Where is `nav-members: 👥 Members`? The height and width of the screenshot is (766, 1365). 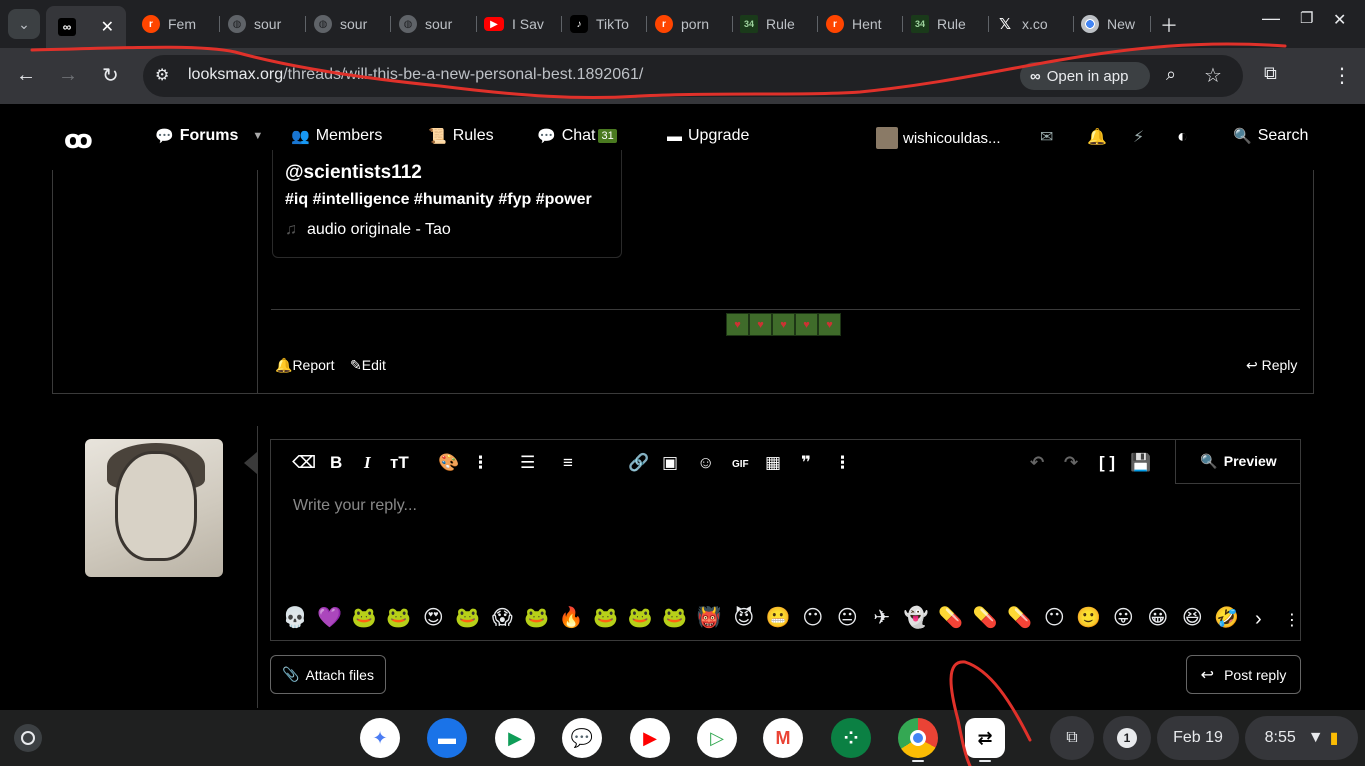
nav-members: 👥 Members is located at coordinates (336, 136).